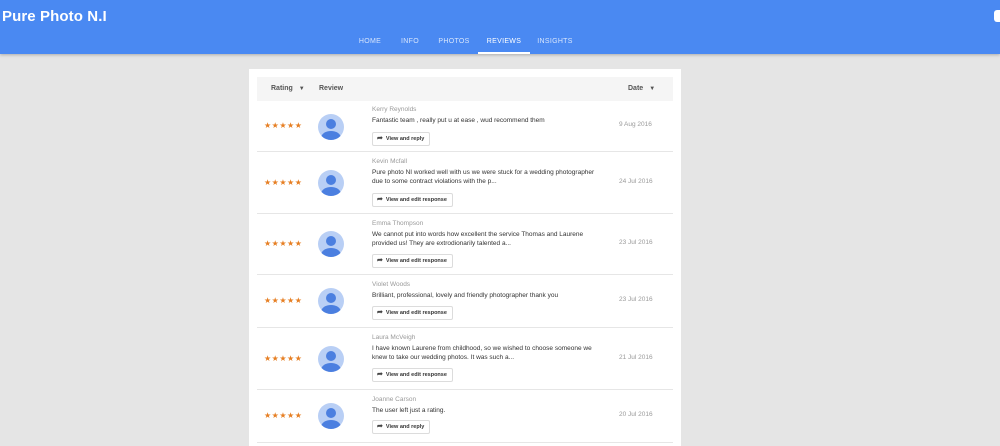 This screenshot has height=446, width=1000. Describe the element at coordinates (636, 414) in the screenshot. I see `review-date: 20 Jul 2016` at that location.